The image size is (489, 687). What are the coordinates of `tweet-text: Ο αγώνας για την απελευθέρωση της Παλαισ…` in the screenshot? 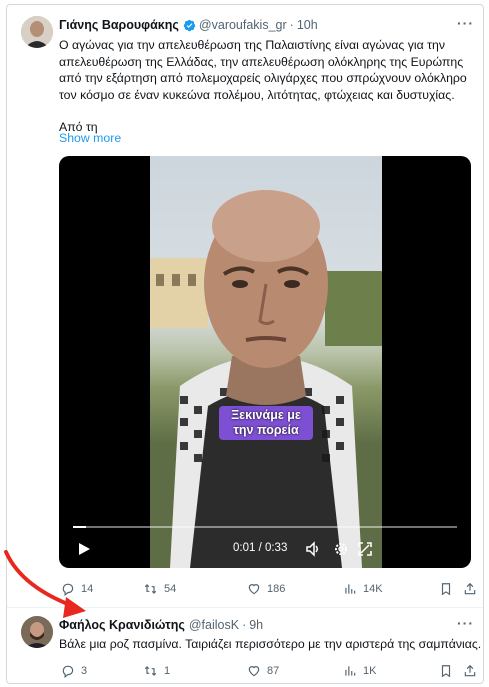 It's located at (269, 86).